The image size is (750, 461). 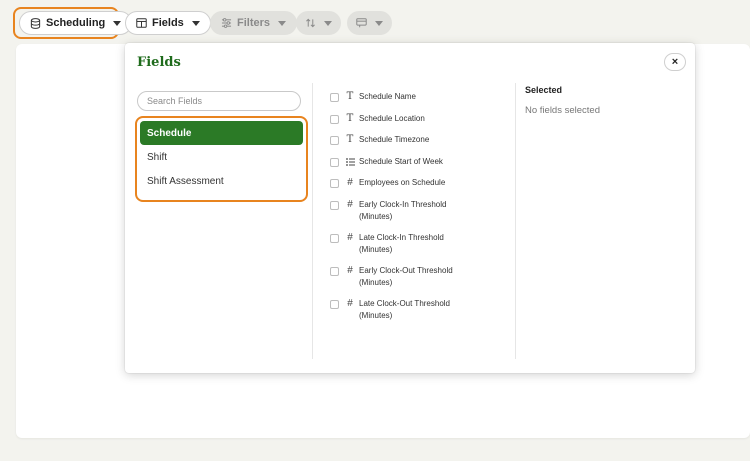 I want to click on field-label: Schedule Name, so click(x=387, y=96).